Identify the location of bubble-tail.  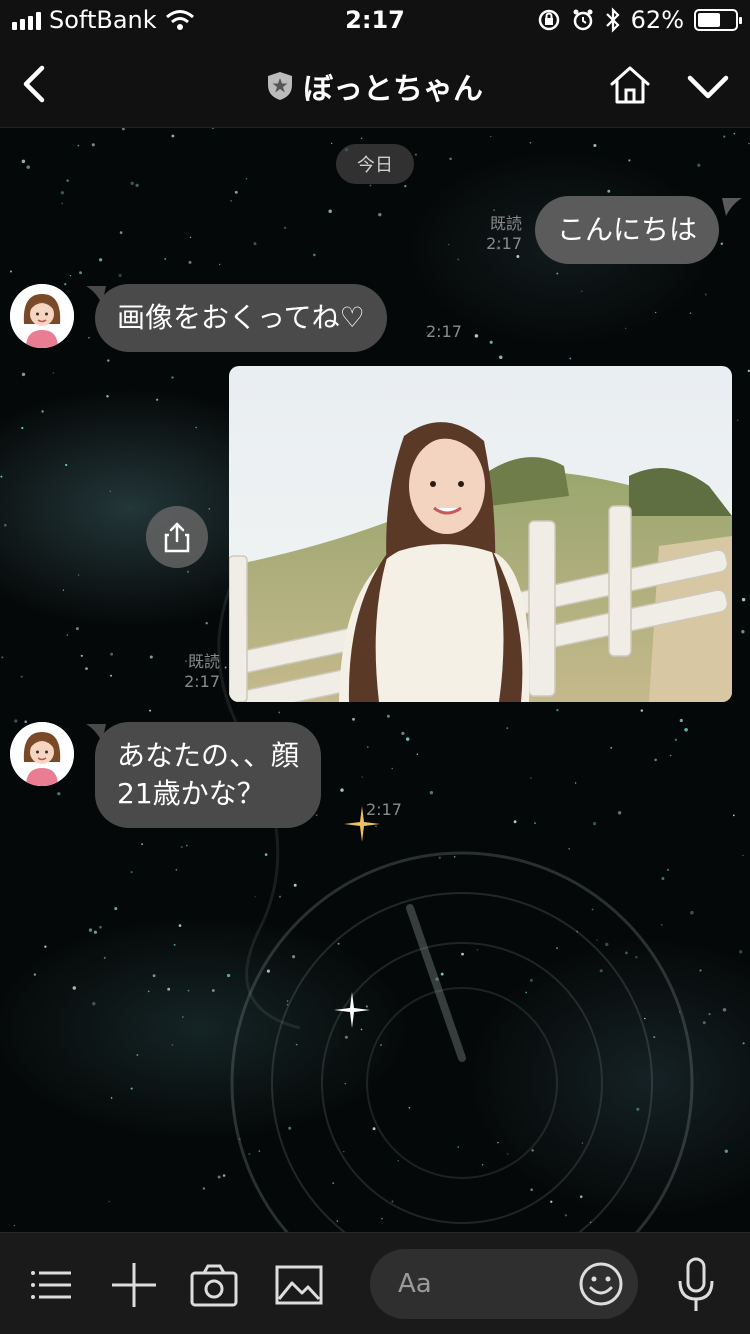
(732, 207).